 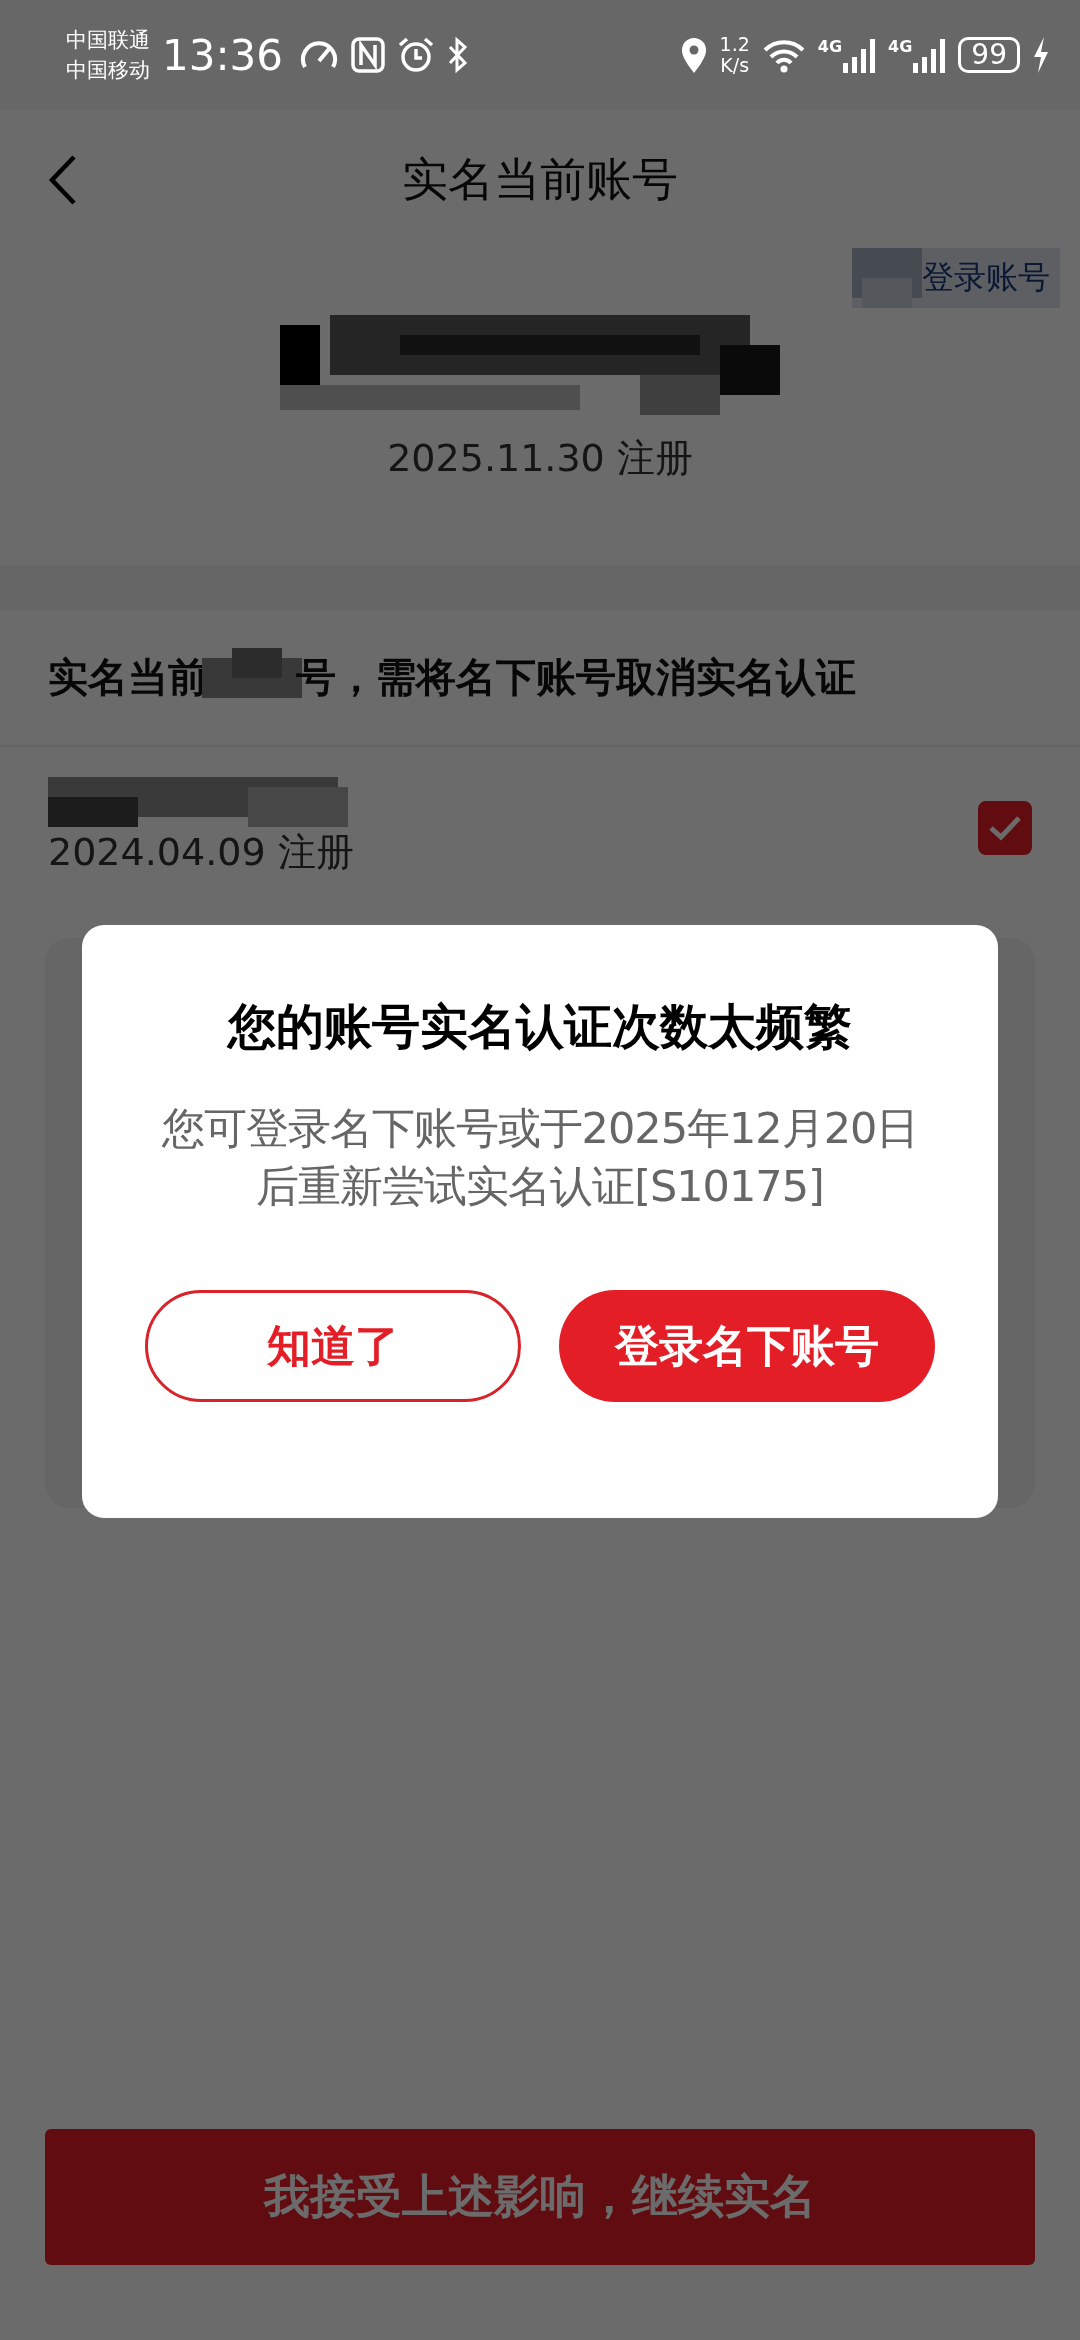 I want to click on battery-level: 99, so click(x=989, y=55).